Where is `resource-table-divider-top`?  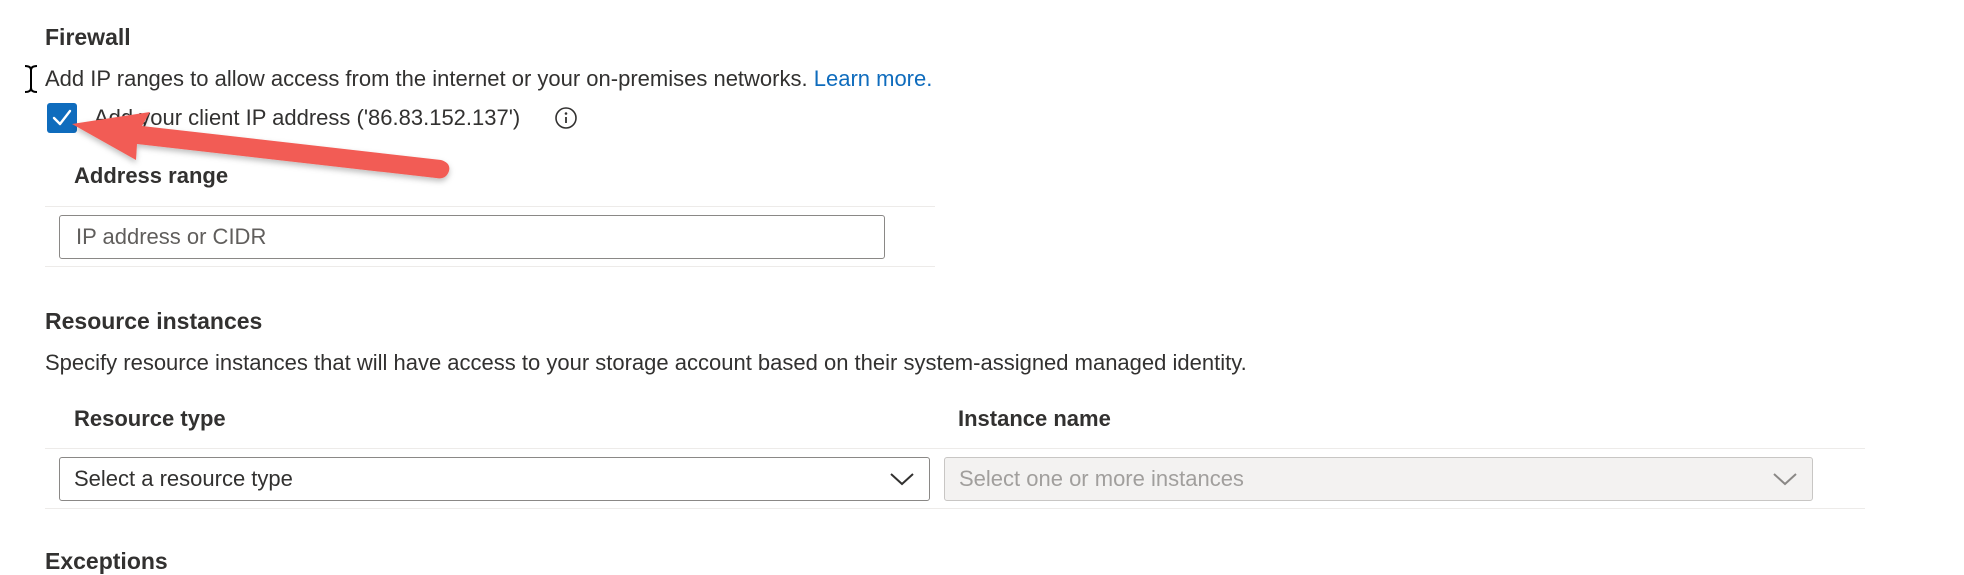
resource-table-divider-top is located at coordinates (955, 448).